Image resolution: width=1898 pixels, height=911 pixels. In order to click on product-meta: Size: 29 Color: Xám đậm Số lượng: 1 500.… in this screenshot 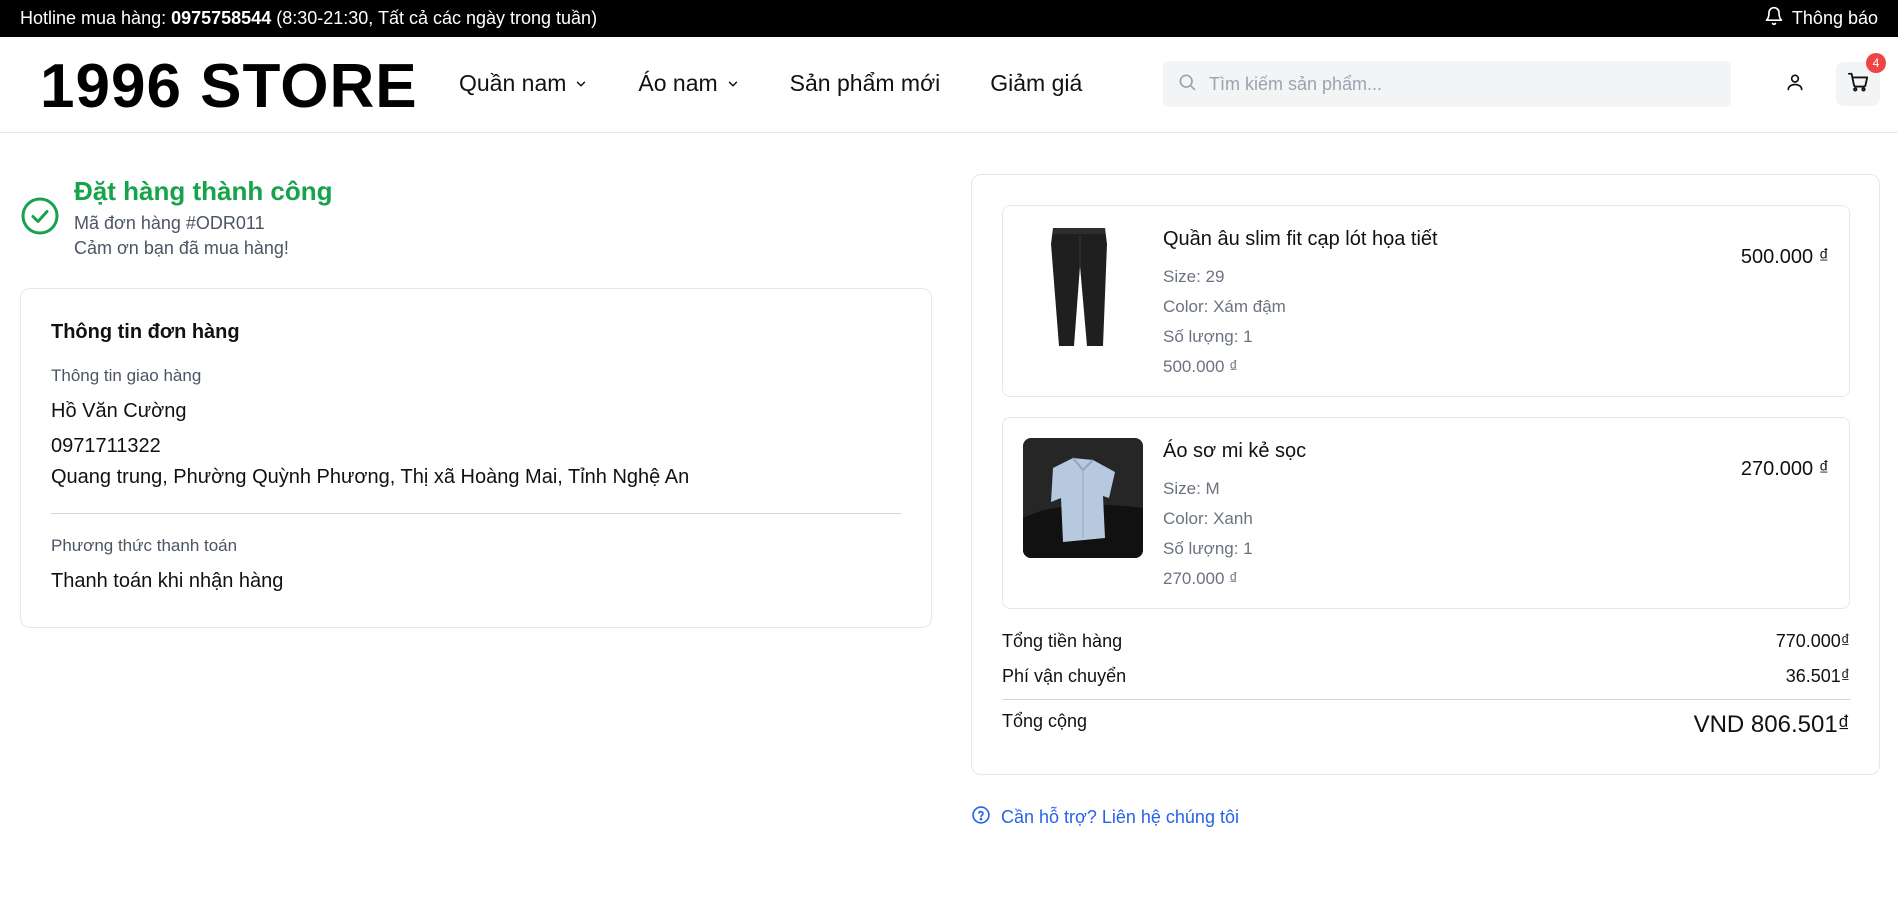, I will do `click(1224, 322)`.